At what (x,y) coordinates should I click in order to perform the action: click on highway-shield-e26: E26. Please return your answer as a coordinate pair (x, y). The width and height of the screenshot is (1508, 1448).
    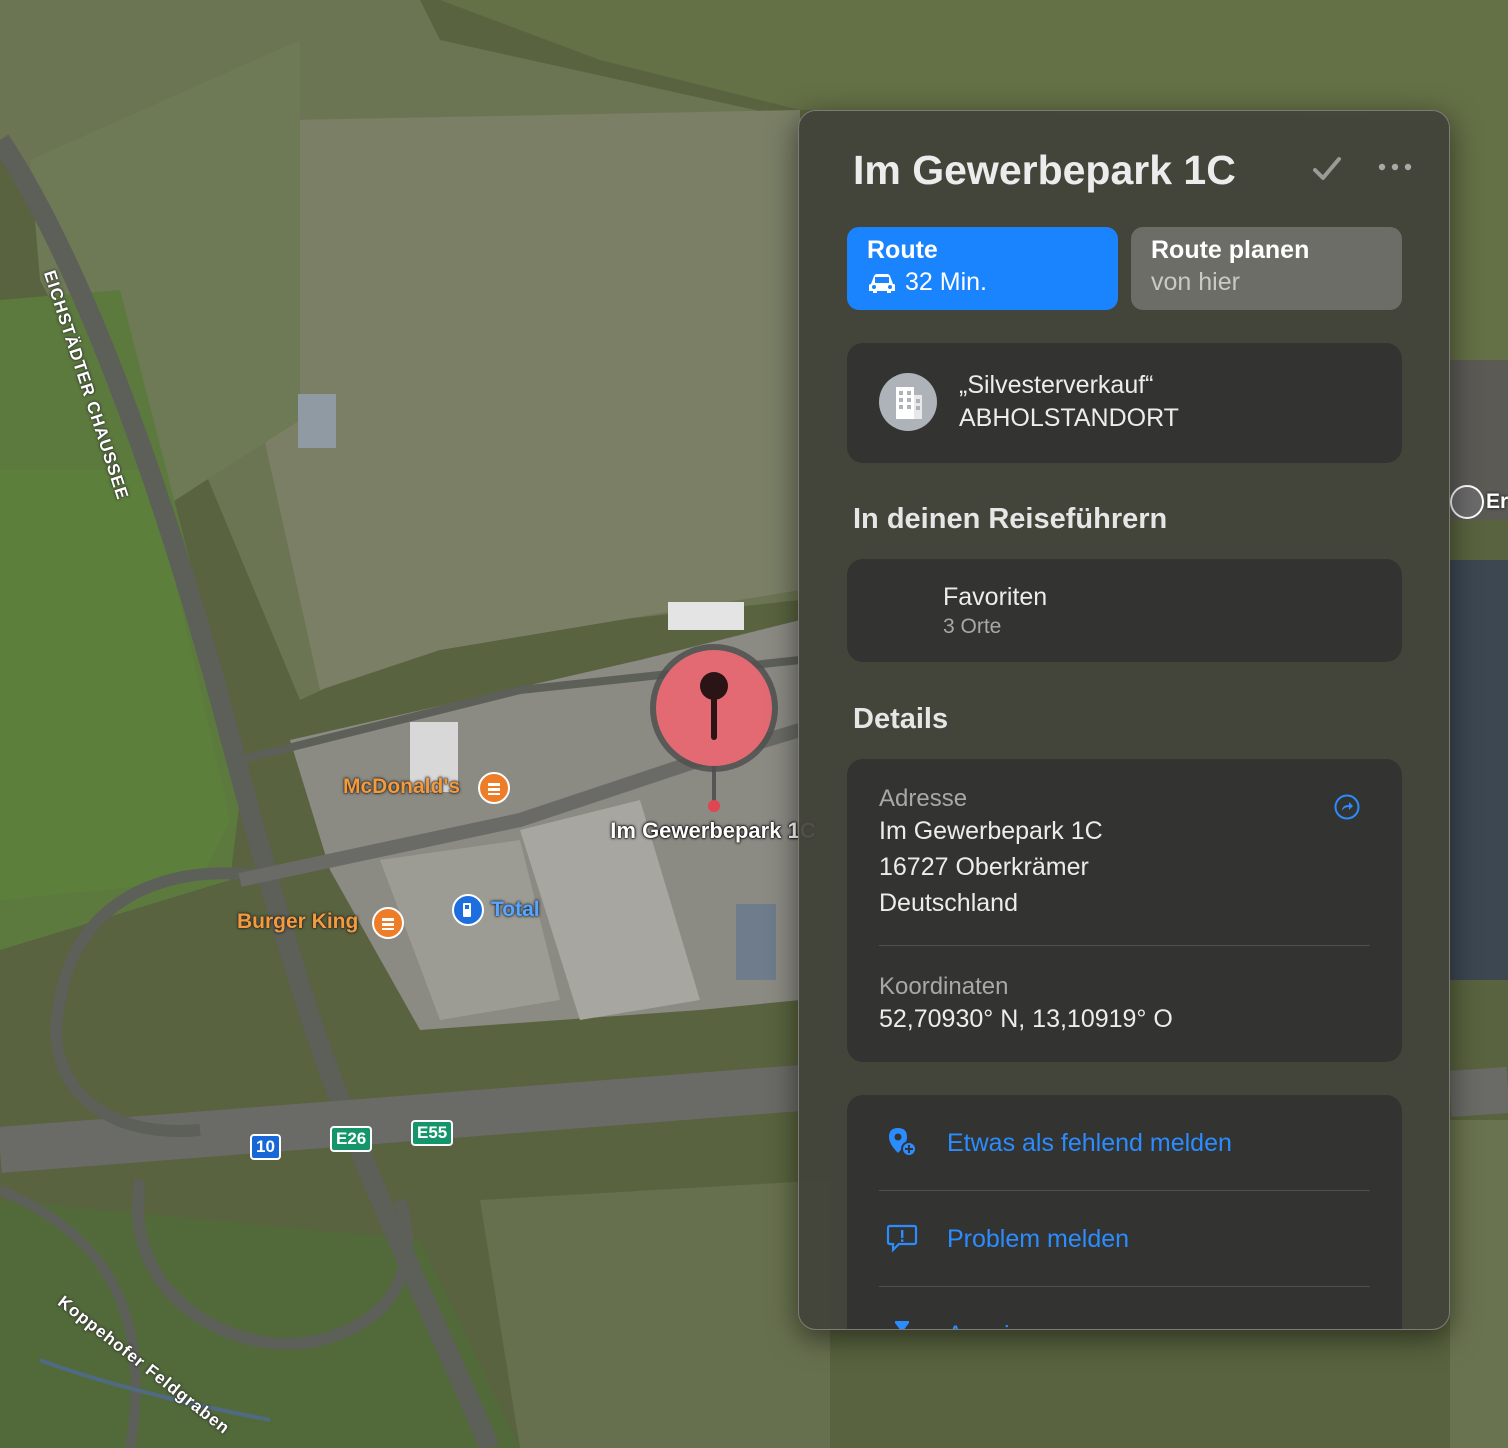
    Looking at the image, I should click on (351, 1139).